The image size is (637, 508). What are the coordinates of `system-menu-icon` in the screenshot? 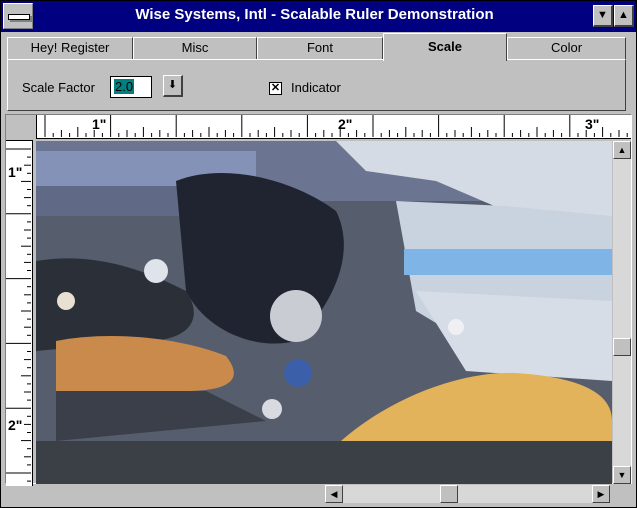 It's located at (18, 16).